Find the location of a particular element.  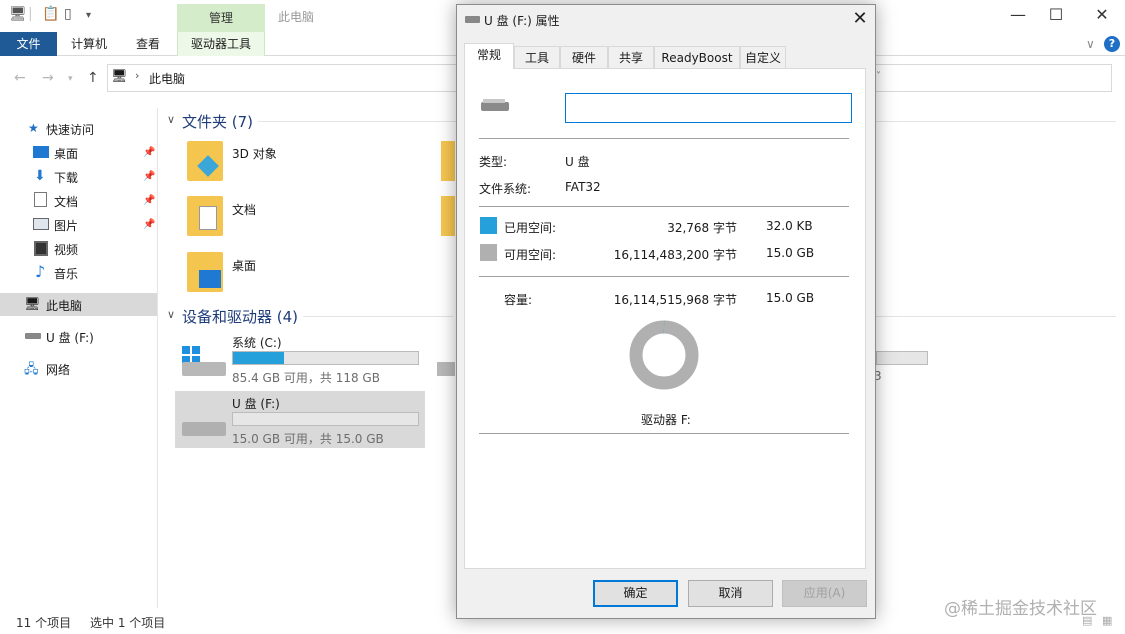

type-label: 类型: is located at coordinates (493, 162).